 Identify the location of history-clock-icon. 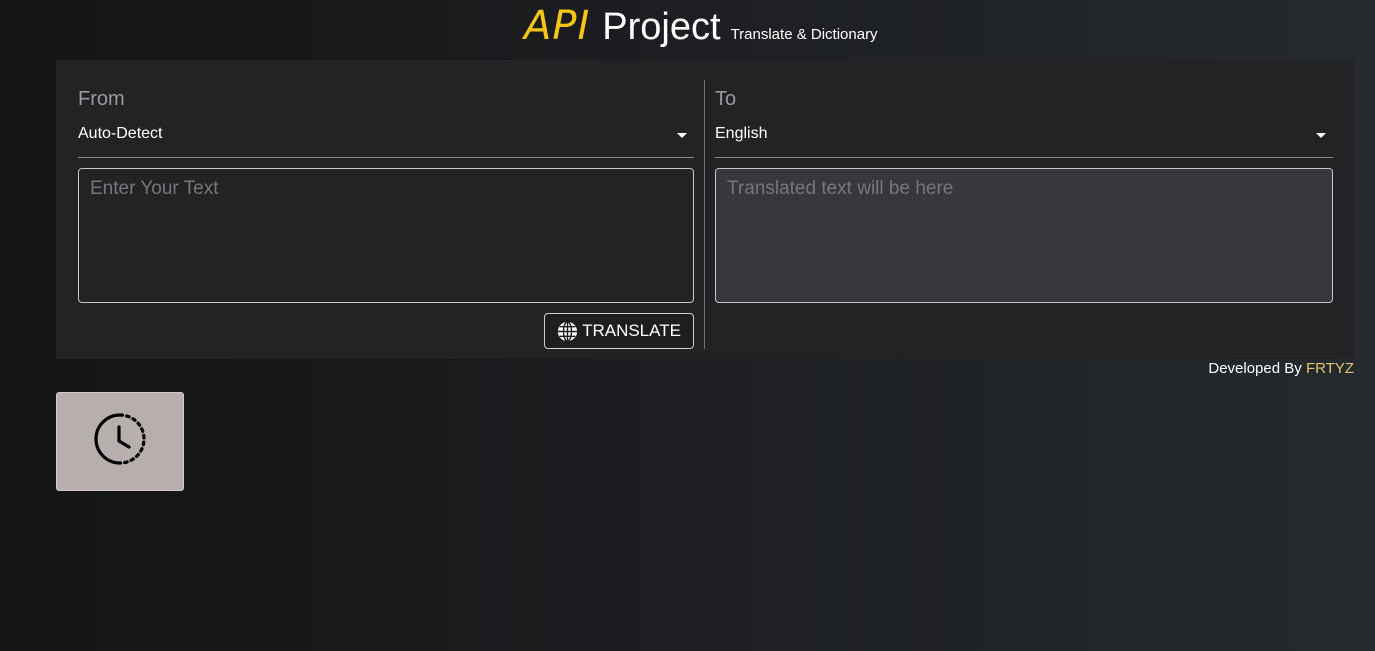
(120, 441).